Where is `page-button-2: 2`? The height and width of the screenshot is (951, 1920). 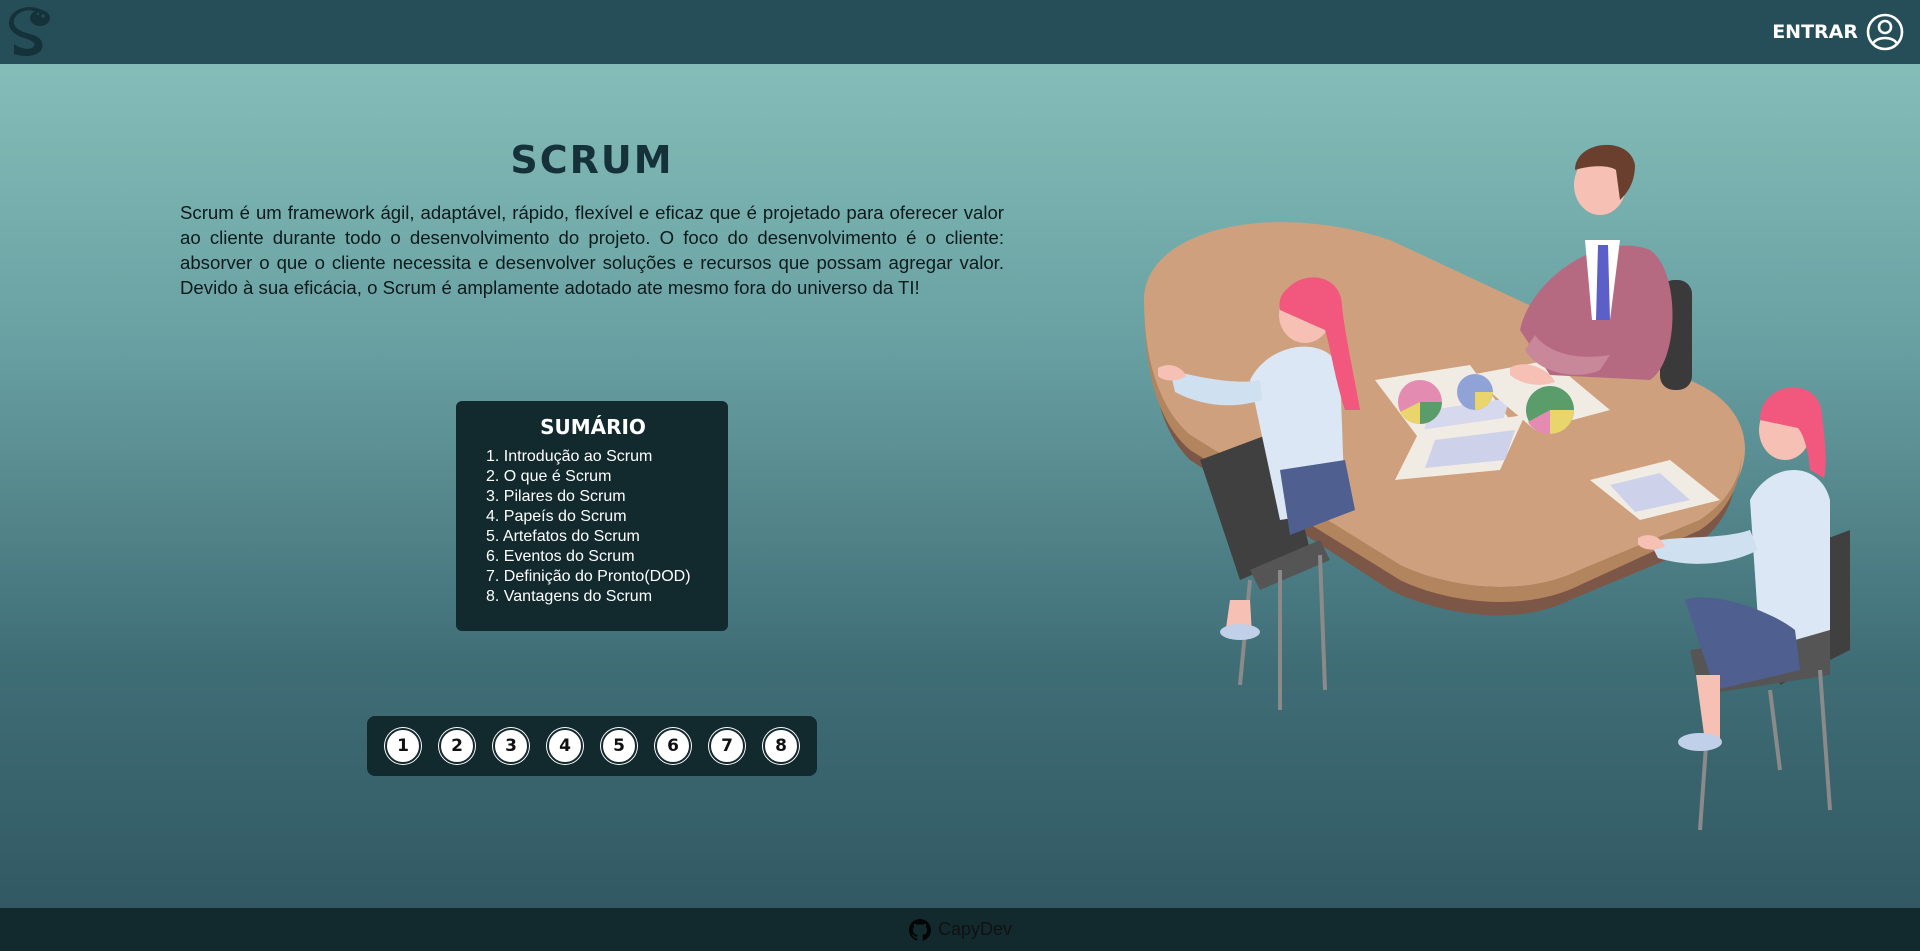
page-button-2: 2 is located at coordinates (457, 746).